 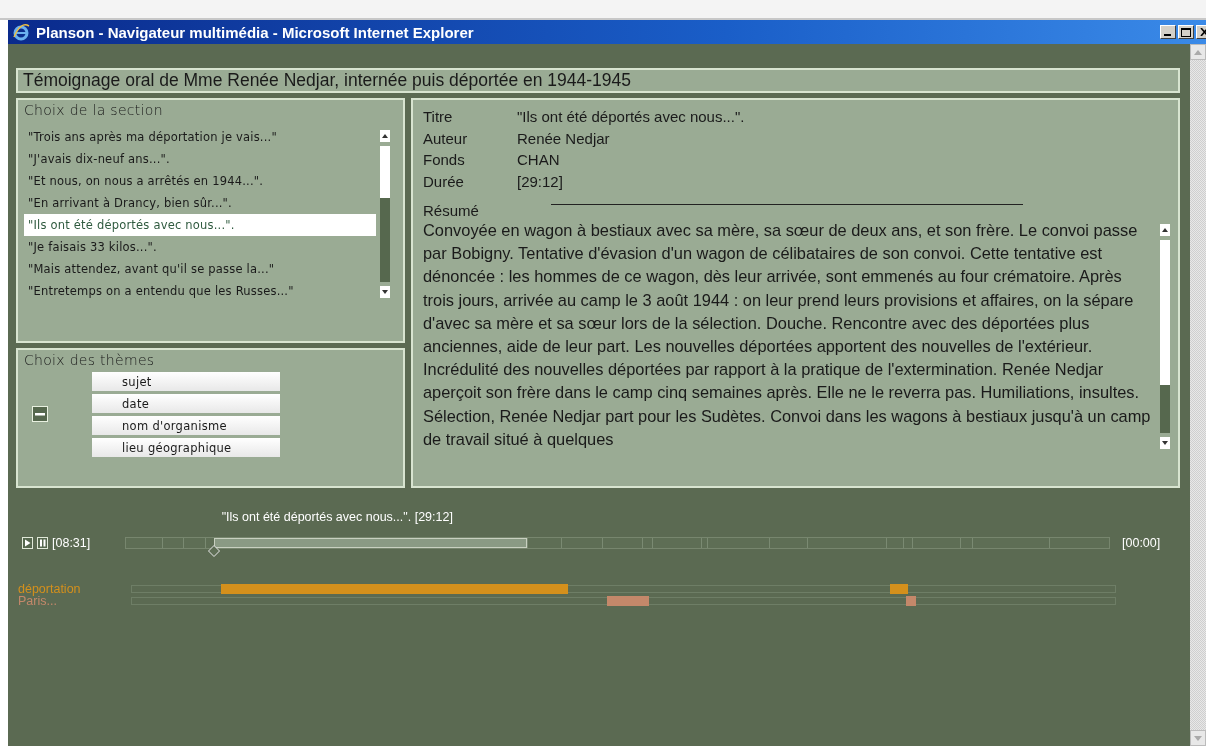 What do you see at coordinates (200, 203) in the screenshot?
I see `section-item: "En arrivant à Drancy, bien sûr...".` at bounding box center [200, 203].